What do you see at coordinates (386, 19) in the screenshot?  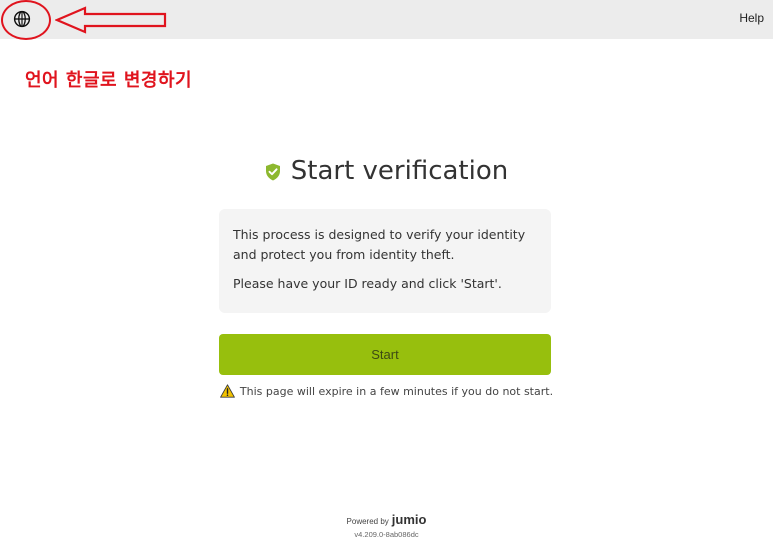 I see `top-bar: Help` at bounding box center [386, 19].